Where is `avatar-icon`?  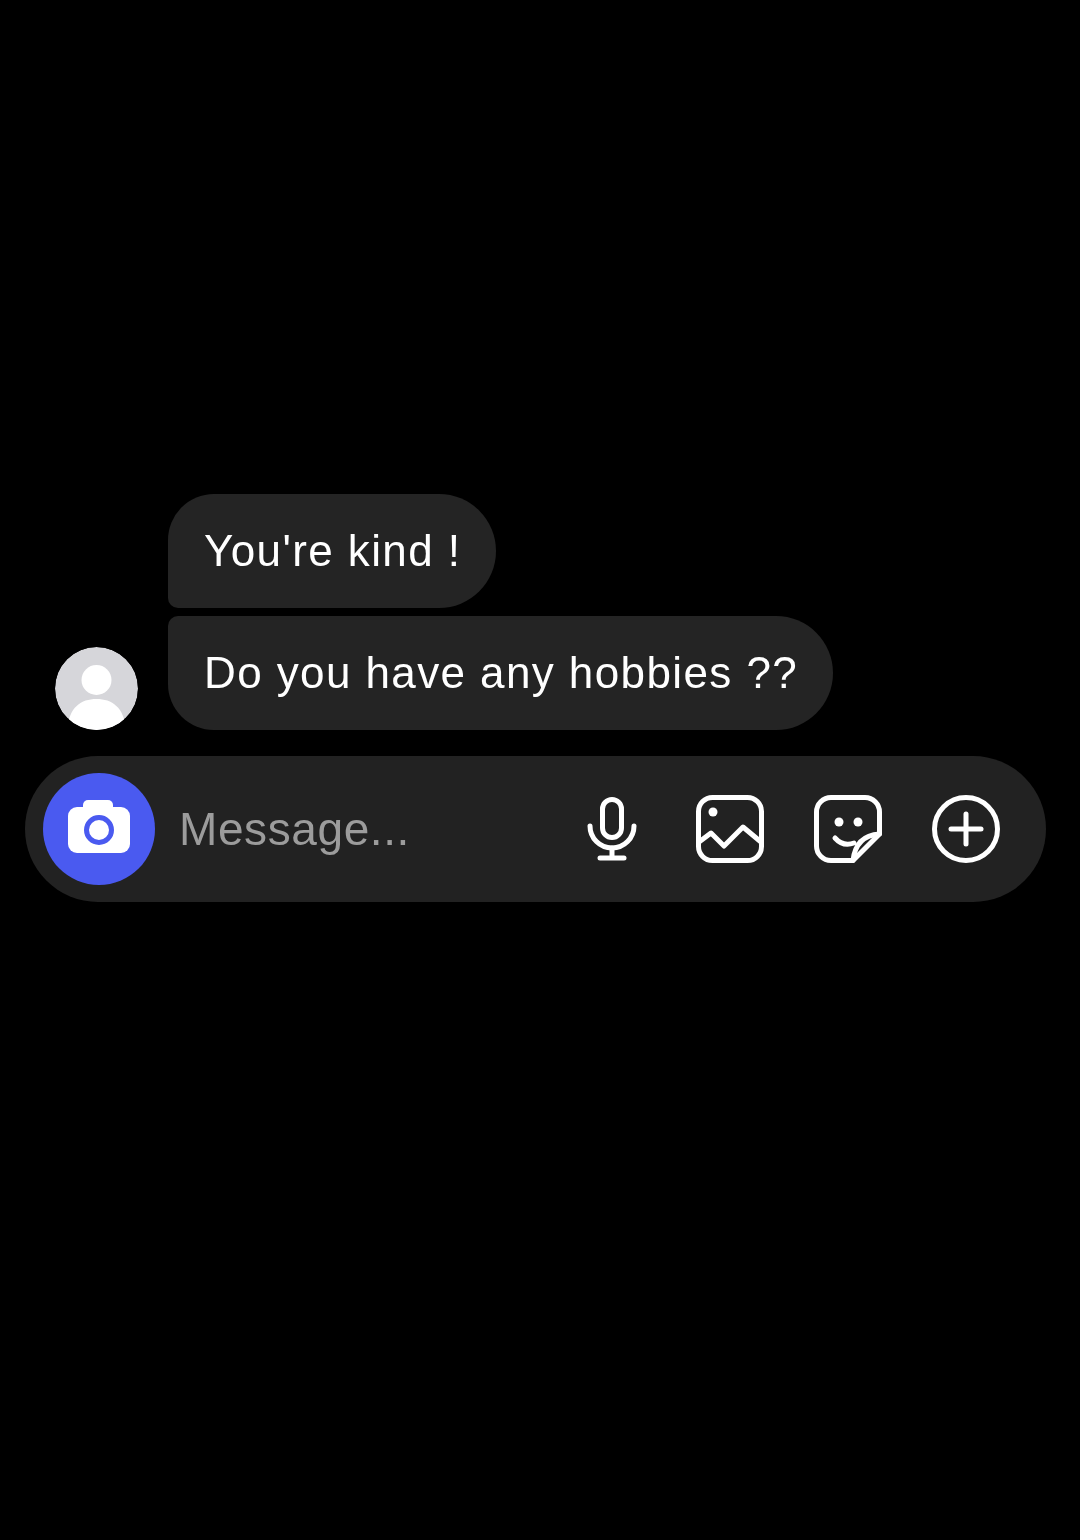 avatar-icon is located at coordinates (96, 688).